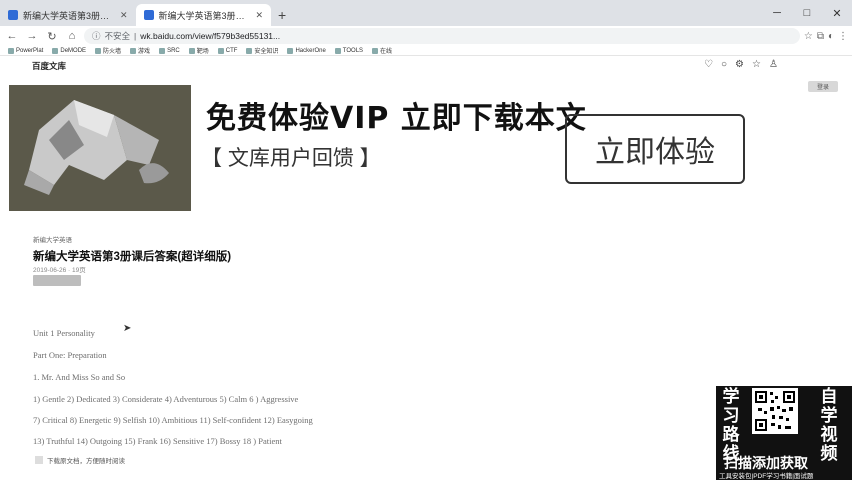  What do you see at coordinates (32, 36) in the screenshot?
I see `forward-icon: →` at bounding box center [32, 36].